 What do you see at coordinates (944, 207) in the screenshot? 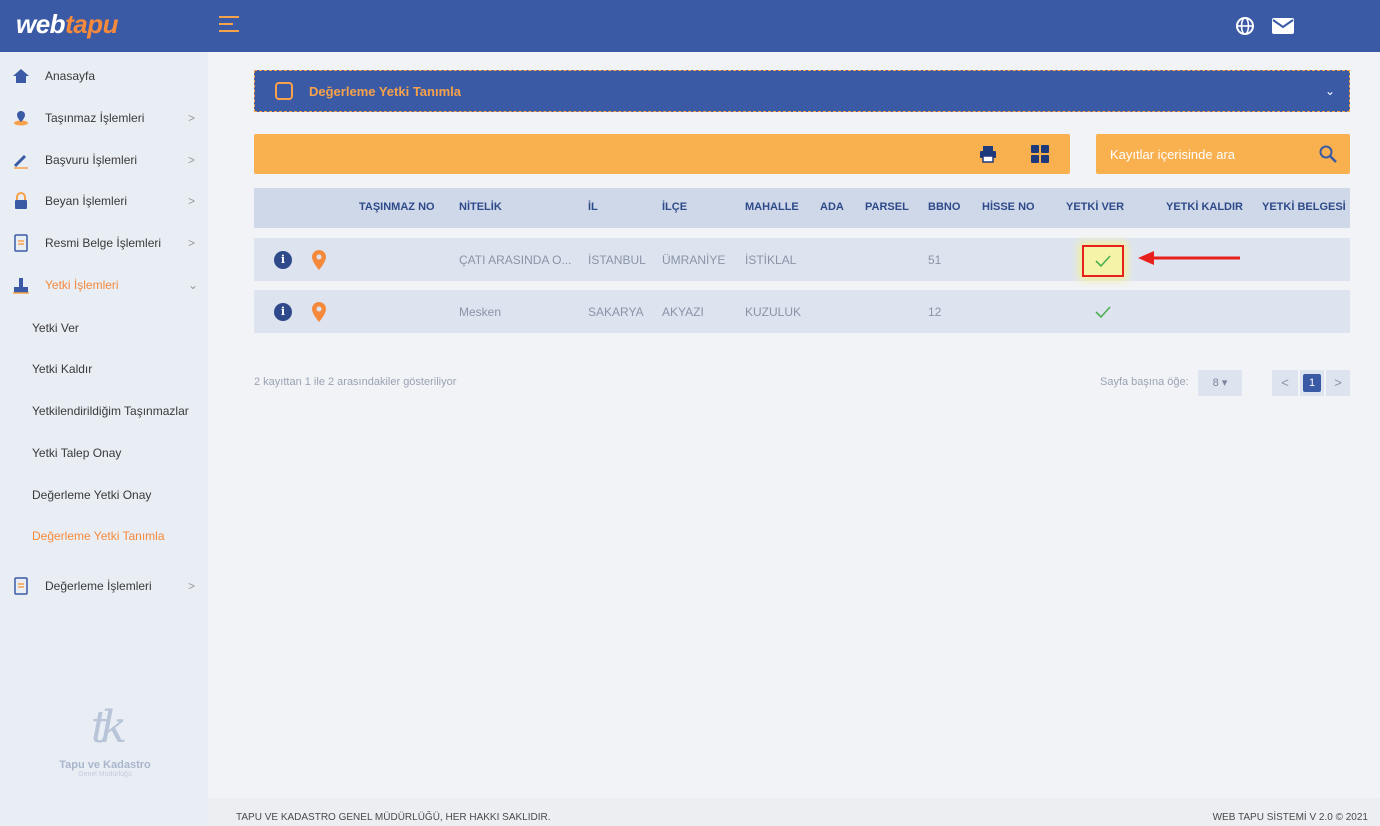
I see `col-bbno: BBNO` at bounding box center [944, 207].